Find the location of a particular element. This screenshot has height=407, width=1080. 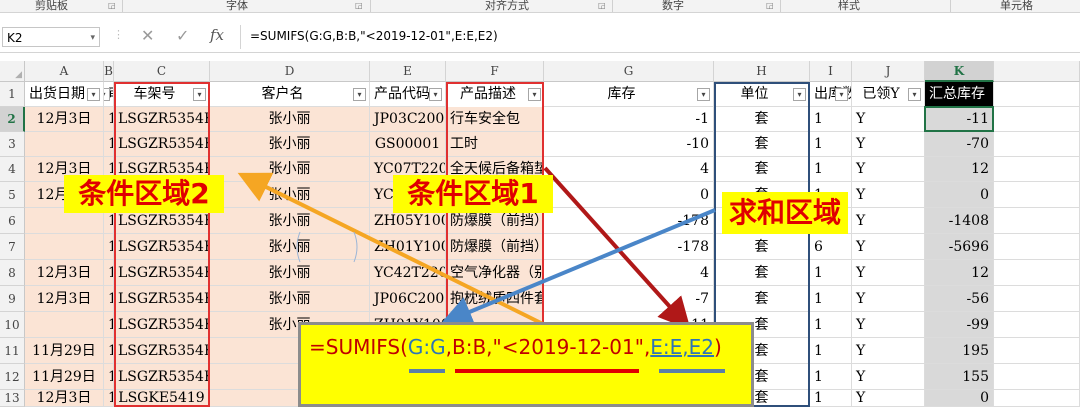

formula-prefix: =SUMIFS( is located at coordinates (358, 347).